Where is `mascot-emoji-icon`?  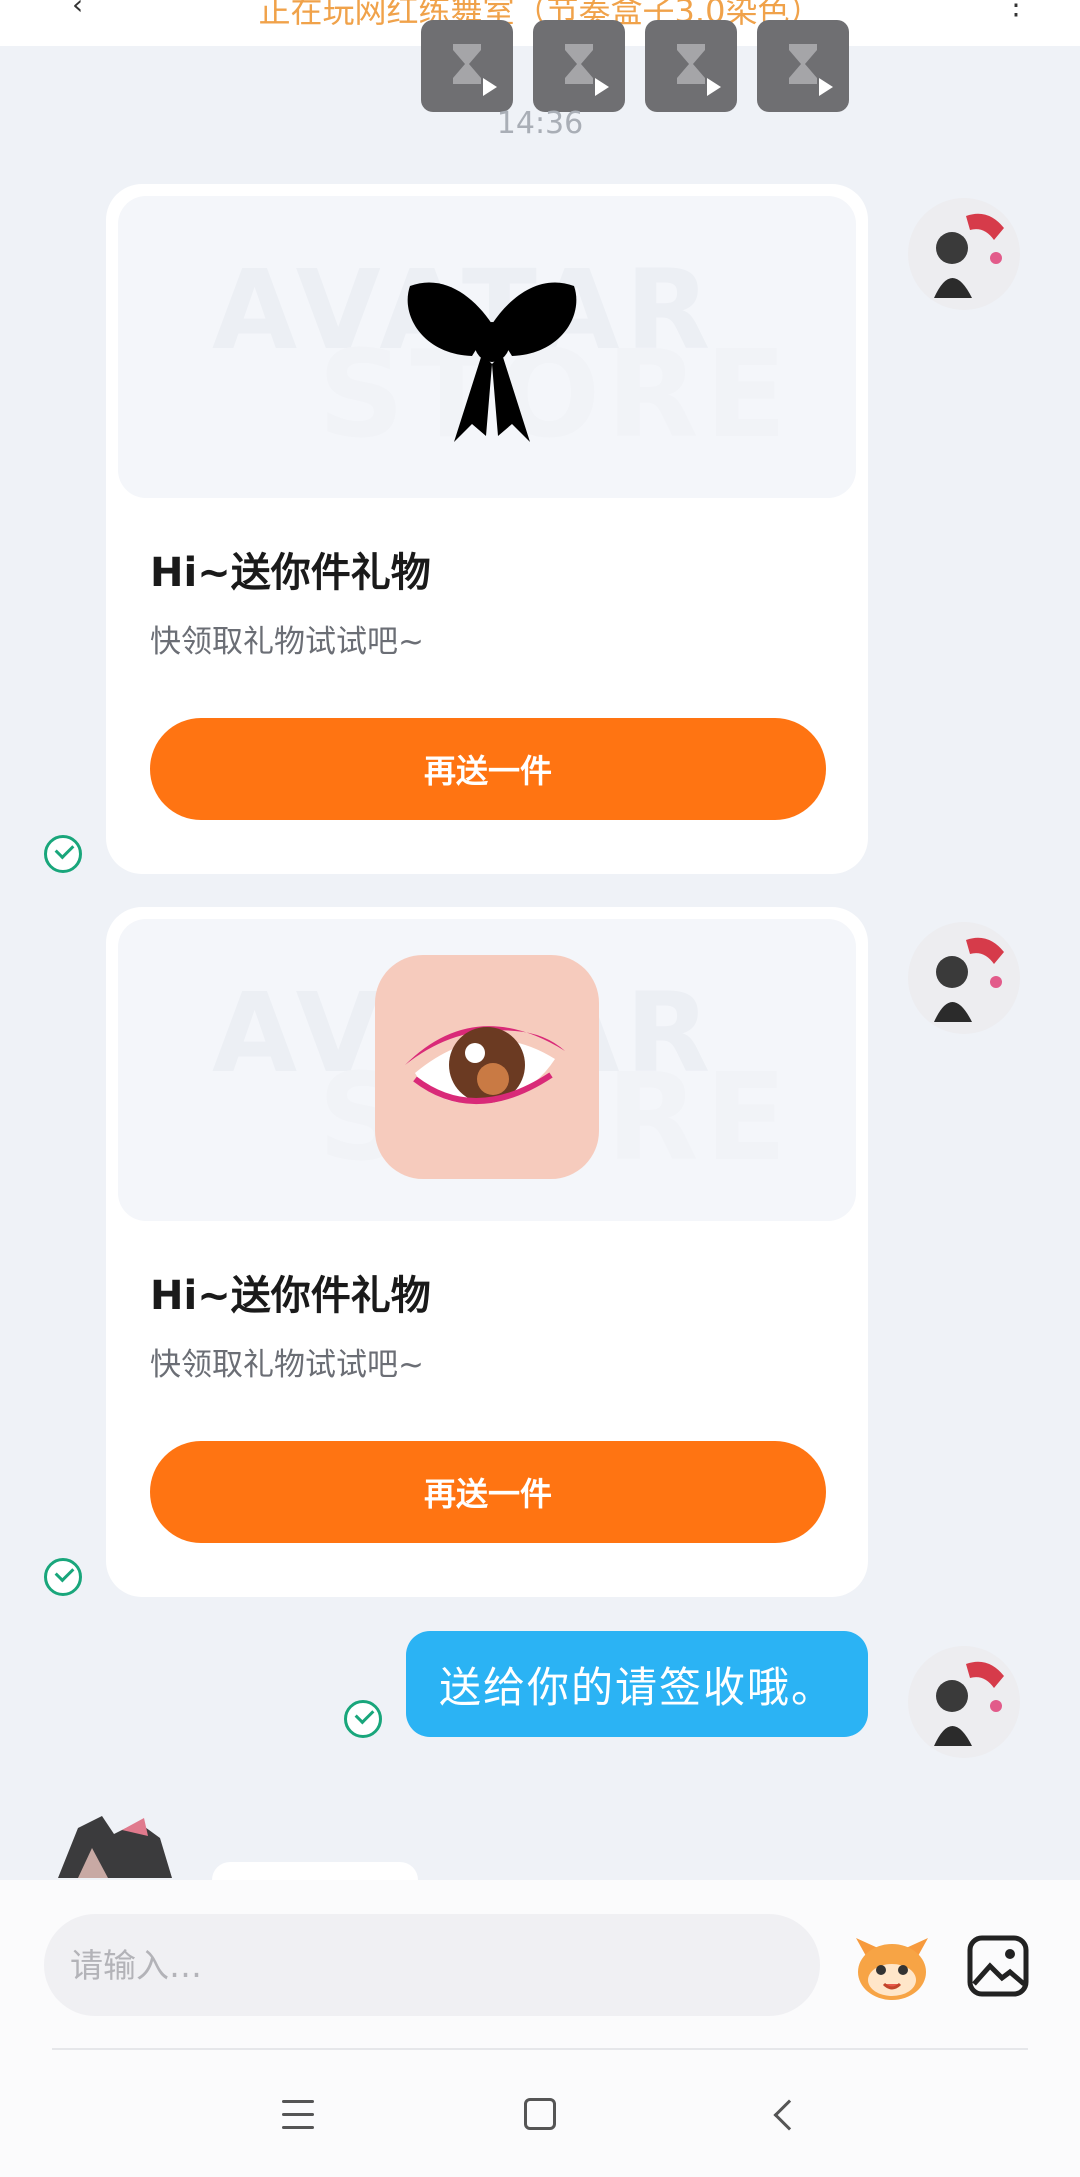 mascot-emoji-icon is located at coordinates (892, 1966).